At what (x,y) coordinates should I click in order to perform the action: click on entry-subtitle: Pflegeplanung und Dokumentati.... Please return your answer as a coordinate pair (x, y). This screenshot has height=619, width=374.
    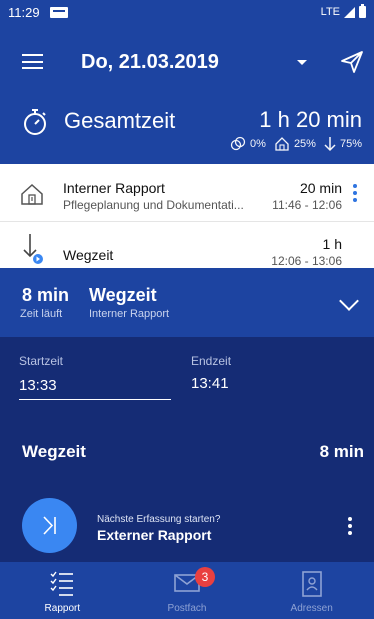
    Looking at the image, I should click on (153, 205).